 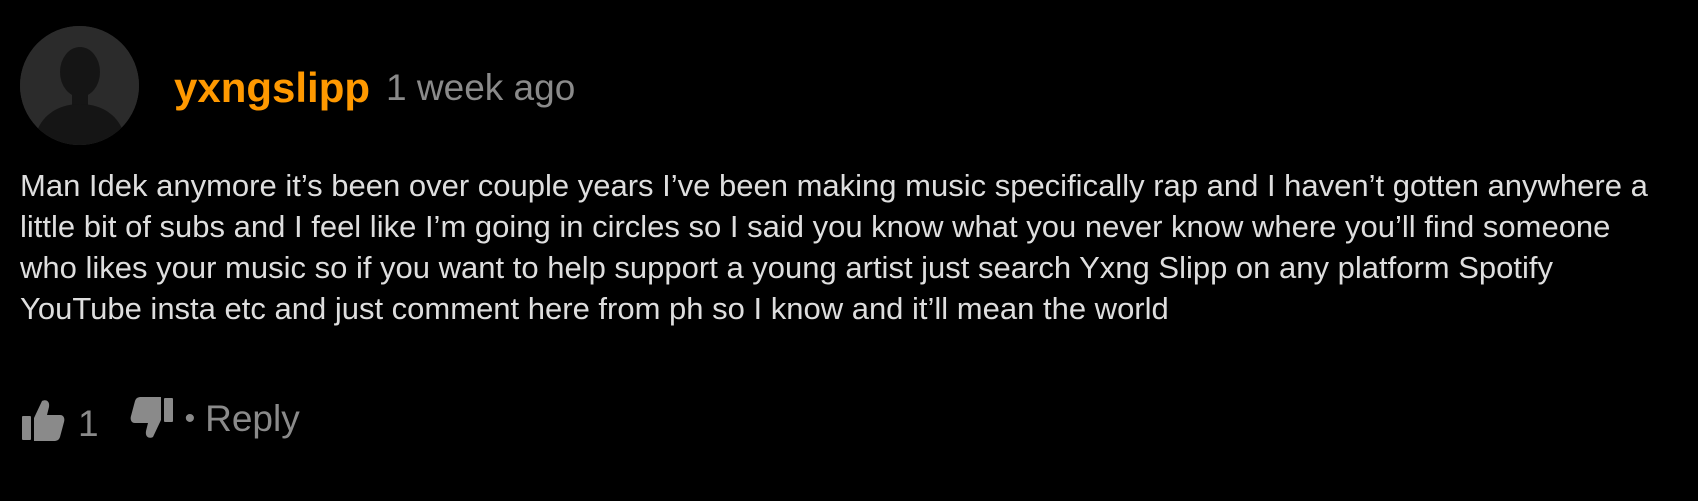 I want to click on comment-username: yxngslipp, so click(x=272, y=88).